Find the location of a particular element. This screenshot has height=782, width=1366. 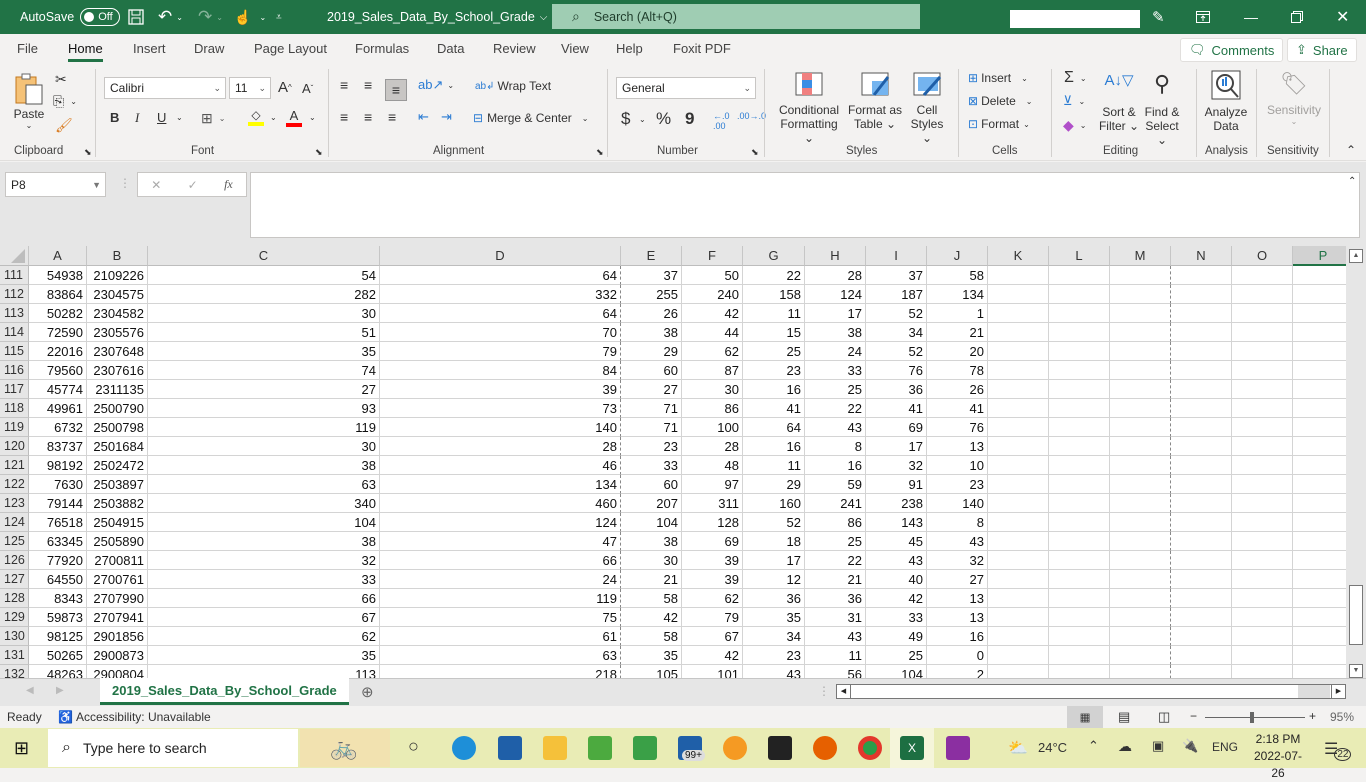

increase-font-icon: A ^ is located at coordinates (285, 87).